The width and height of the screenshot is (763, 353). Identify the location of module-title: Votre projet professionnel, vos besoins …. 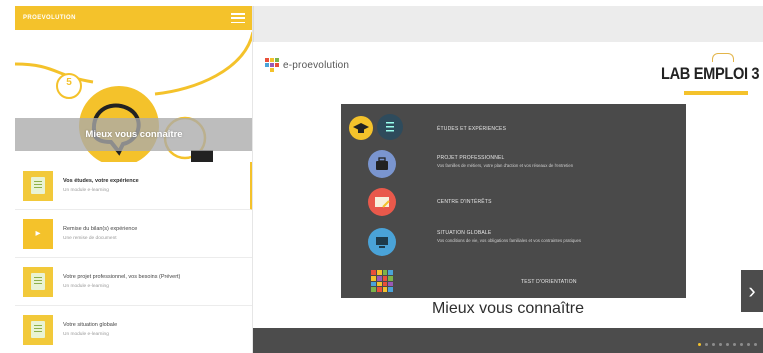
(122, 277).